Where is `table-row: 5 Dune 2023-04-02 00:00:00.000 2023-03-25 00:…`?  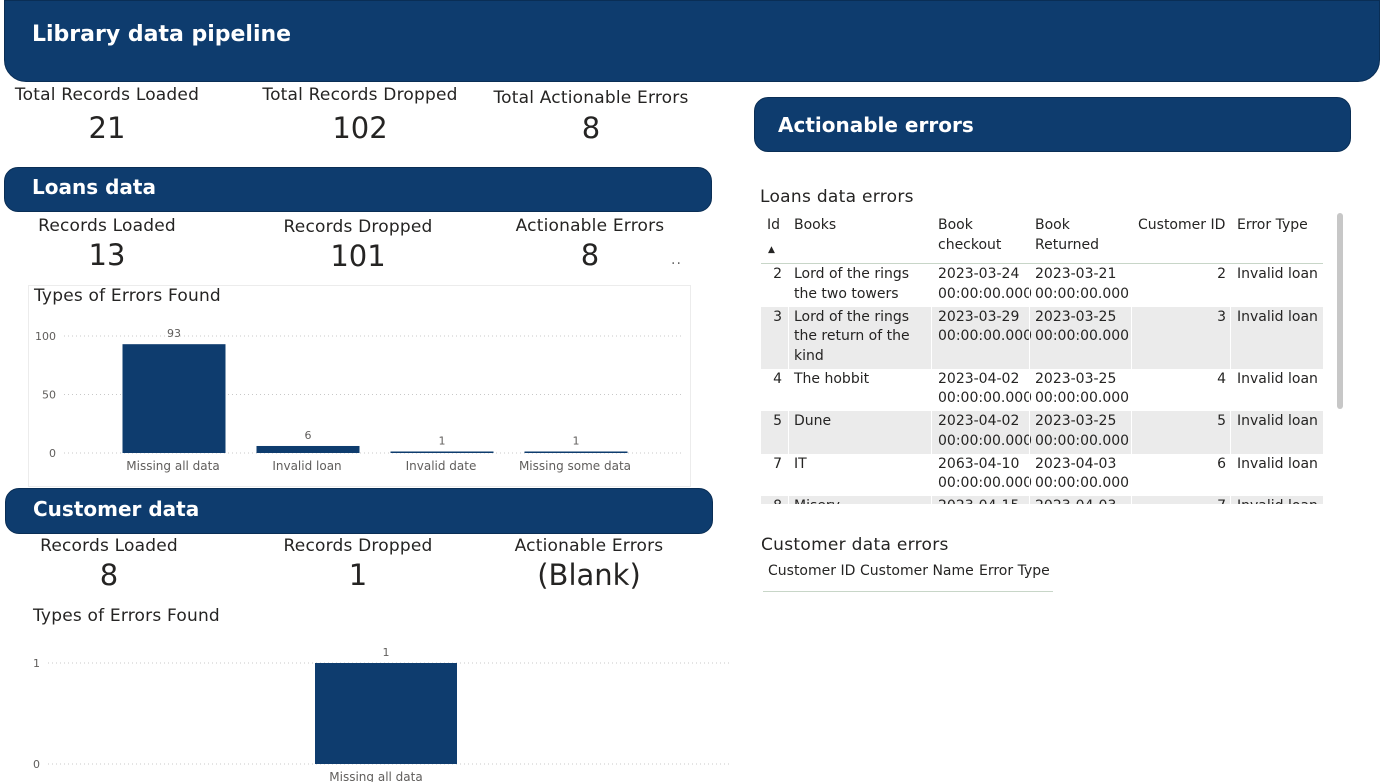
table-row: 5 Dune 2023-04-02 00:00:00.000 2023-03-25 00:… is located at coordinates (1042, 432).